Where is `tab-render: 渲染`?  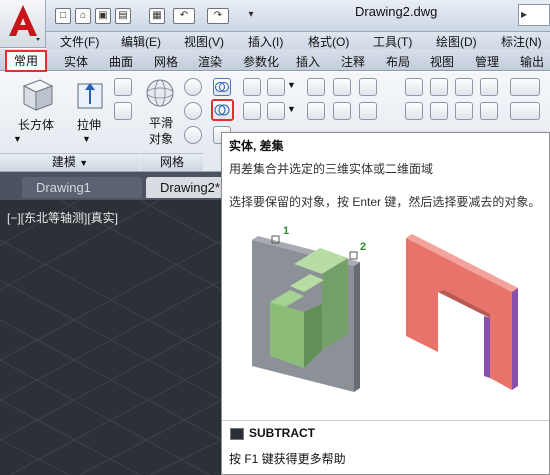 tab-render: 渲染 is located at coordinates (210, 61).